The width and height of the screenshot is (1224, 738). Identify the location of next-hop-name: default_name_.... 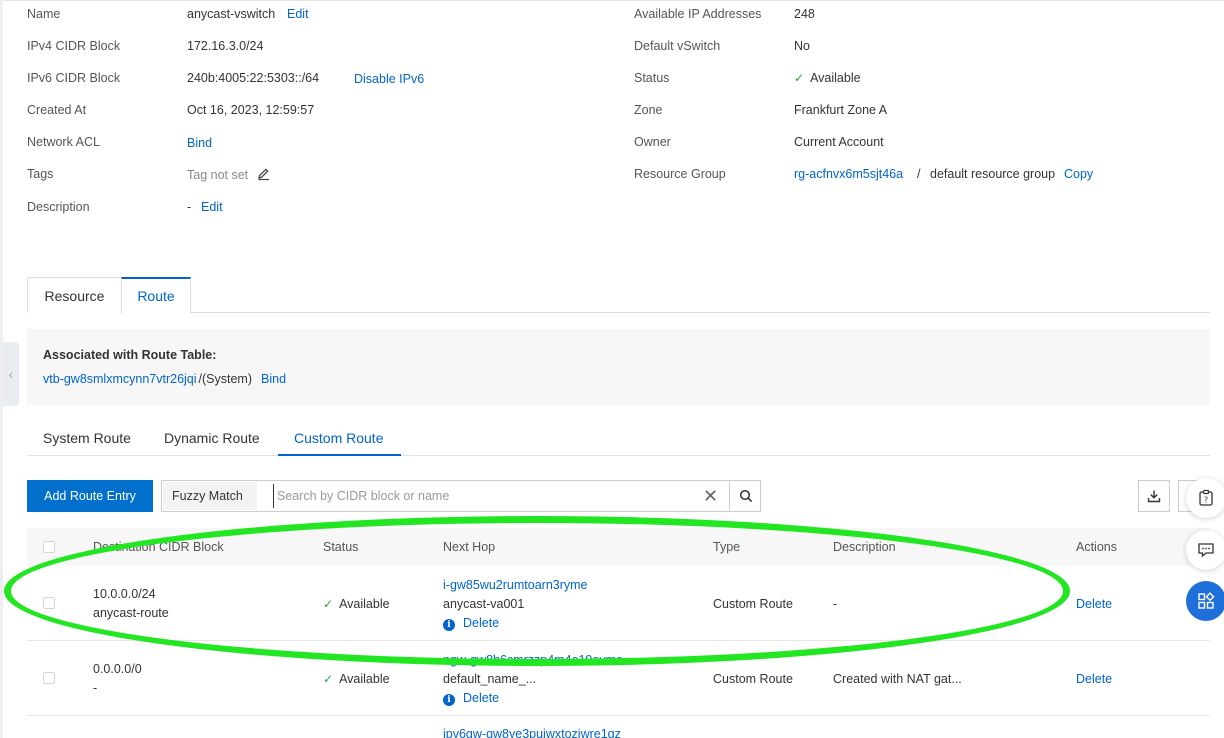
(490, 679).